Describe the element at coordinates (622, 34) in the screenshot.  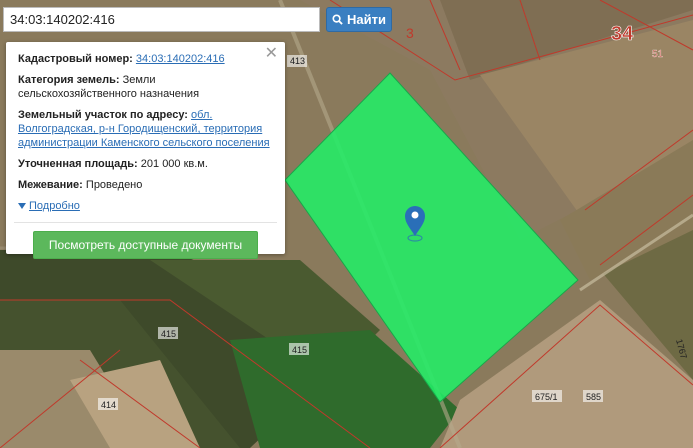
I see `map-label-region: 34` at that location.